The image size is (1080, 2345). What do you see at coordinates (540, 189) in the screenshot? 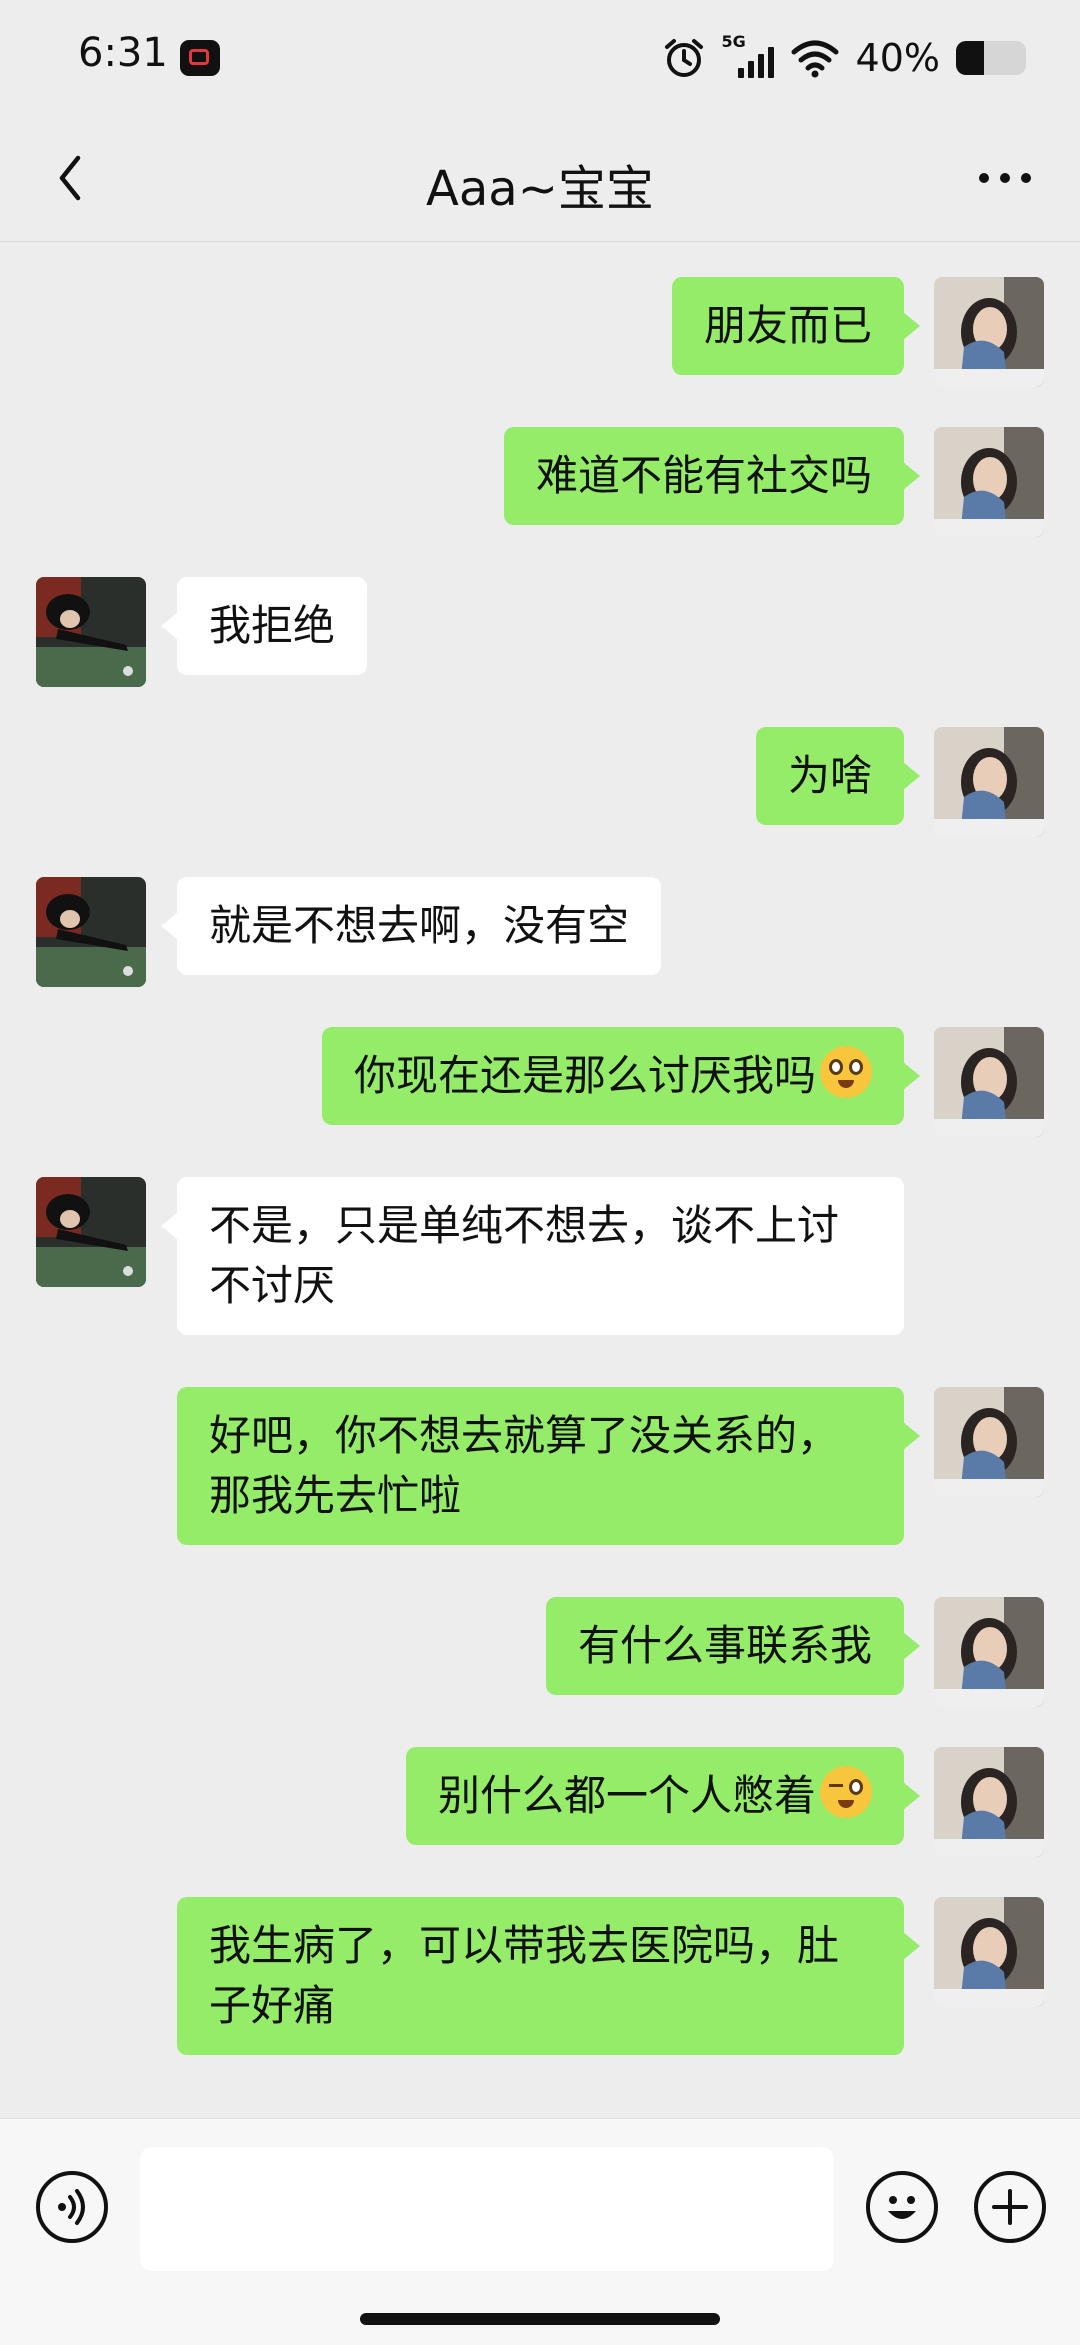
I see `chat-title: Aaa~宝宝` at bounding box center [540, 189].